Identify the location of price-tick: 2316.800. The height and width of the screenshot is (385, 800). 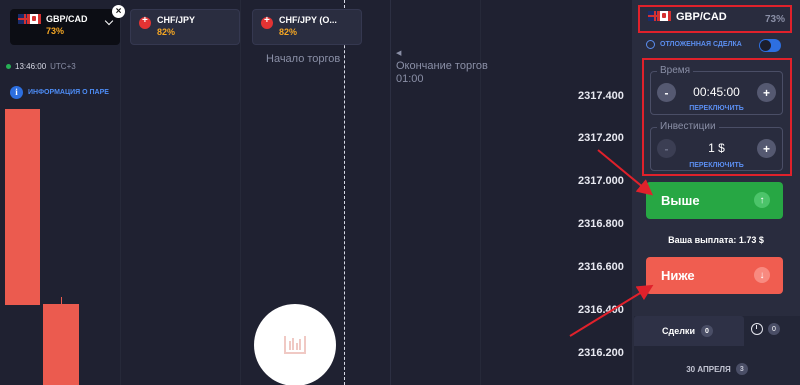
(601, 224).